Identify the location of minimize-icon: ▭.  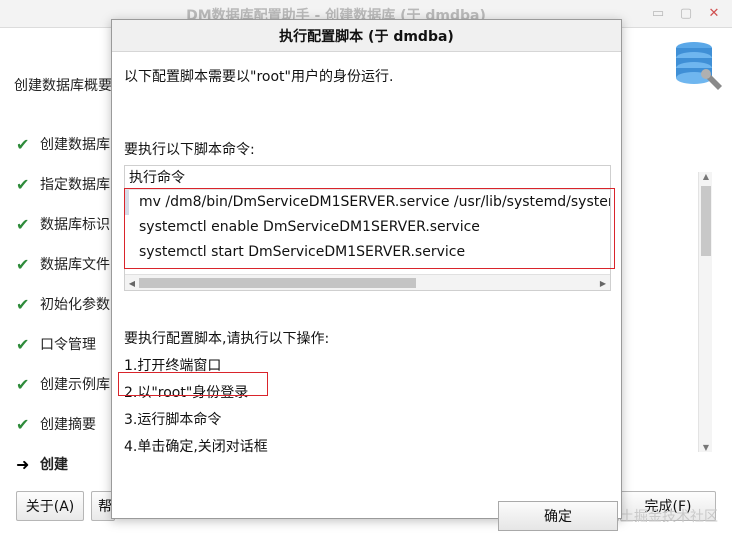
(658, 13).